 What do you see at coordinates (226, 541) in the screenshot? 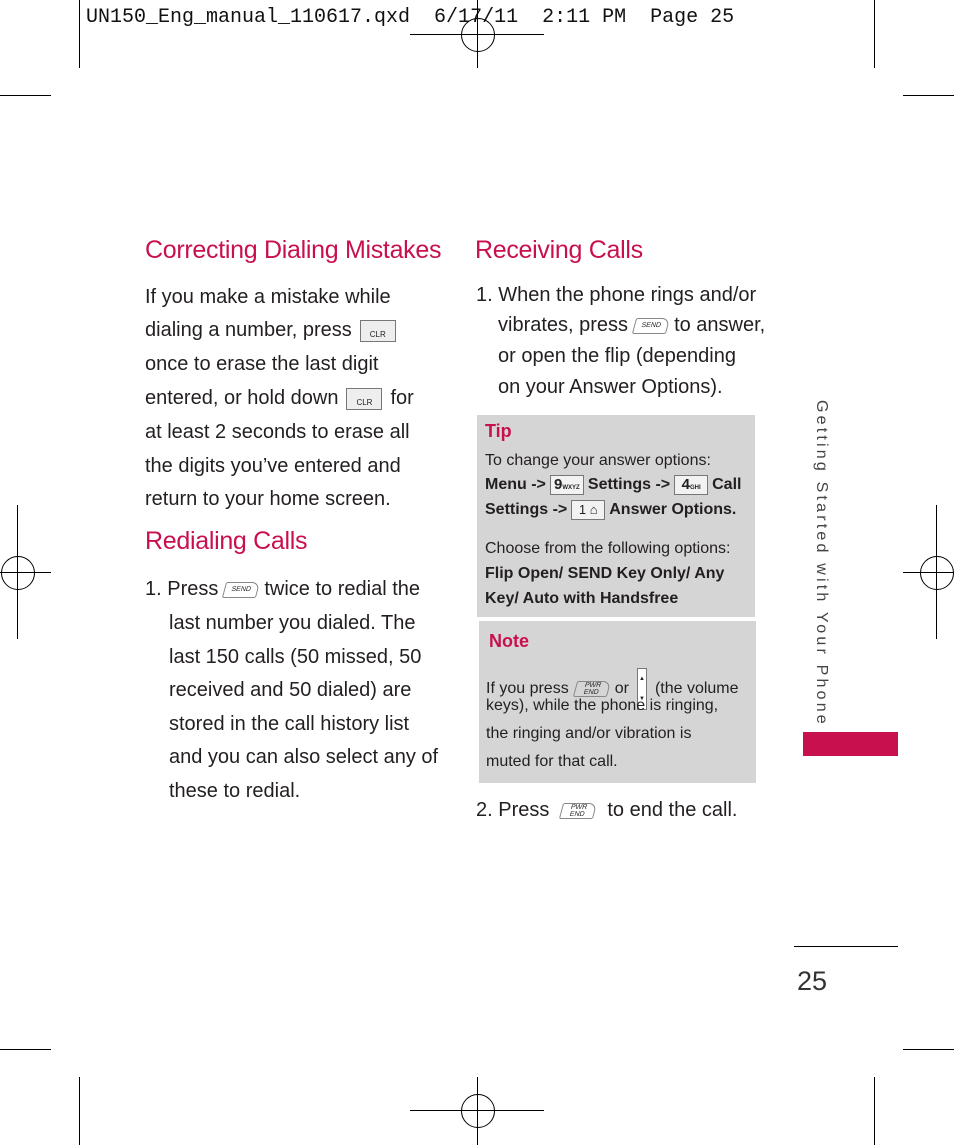
I see `section-title-redialing: Redialing Calls` at bounding box center [226, 541].